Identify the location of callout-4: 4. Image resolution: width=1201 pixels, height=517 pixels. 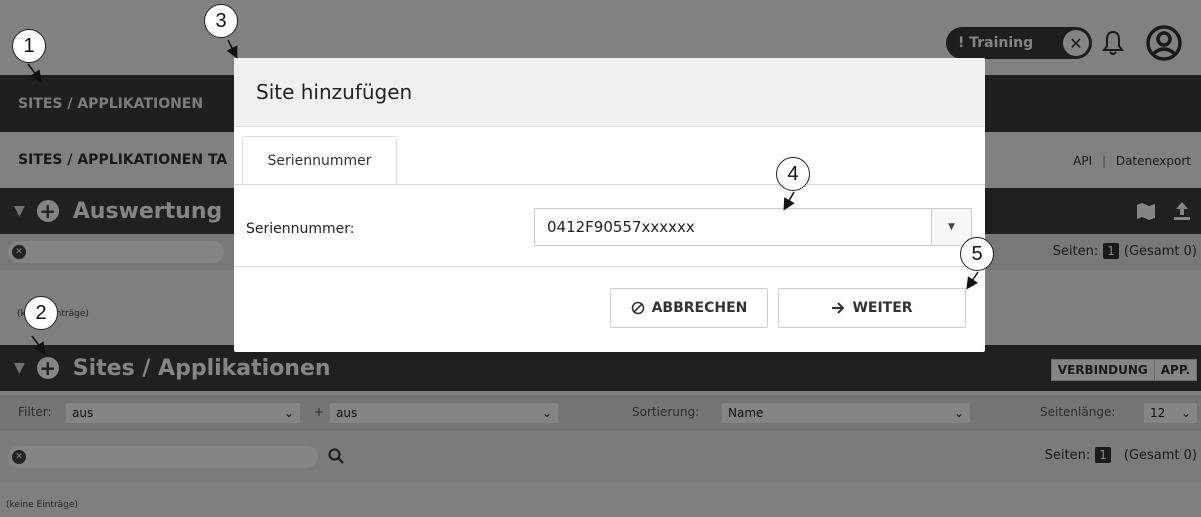
(793, 174).